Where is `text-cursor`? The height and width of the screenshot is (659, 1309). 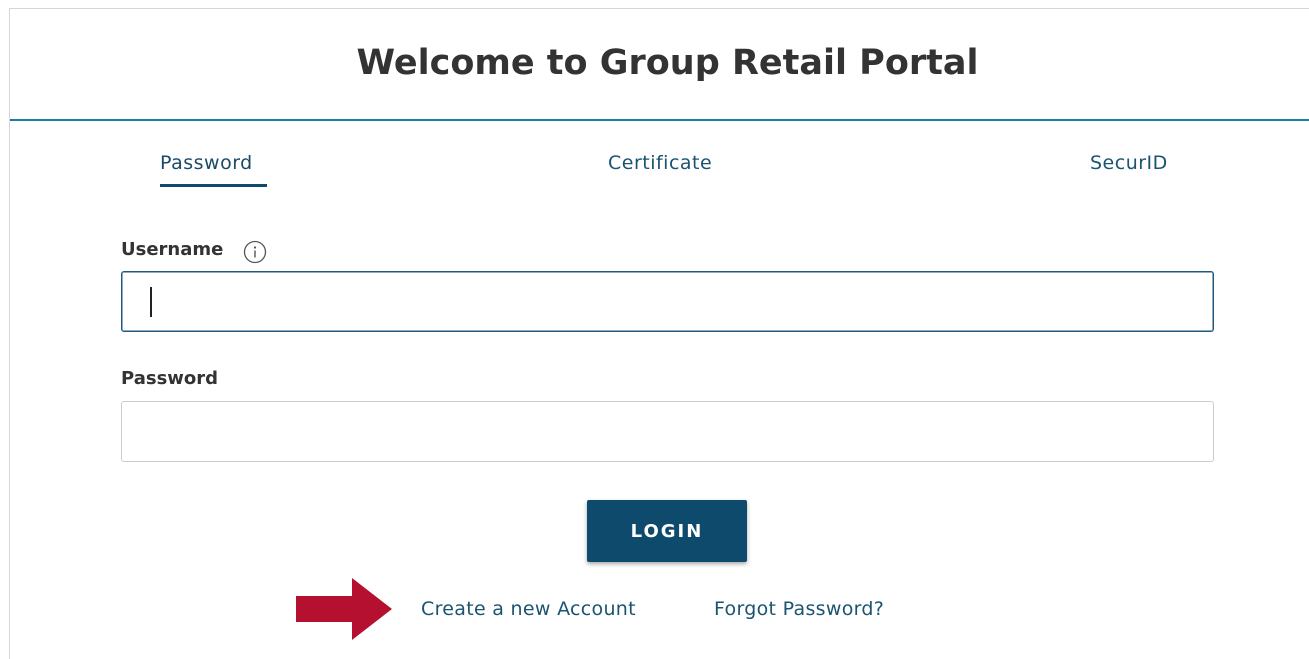 text-cursor is located at coordinates (151, 302).